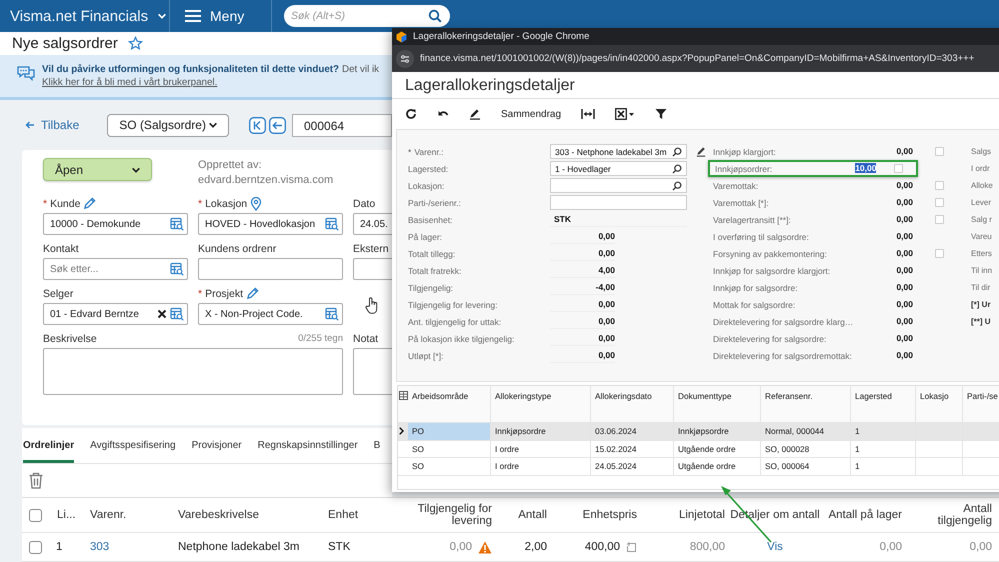  I want to click on column-header: Antall, so click(532, 515).